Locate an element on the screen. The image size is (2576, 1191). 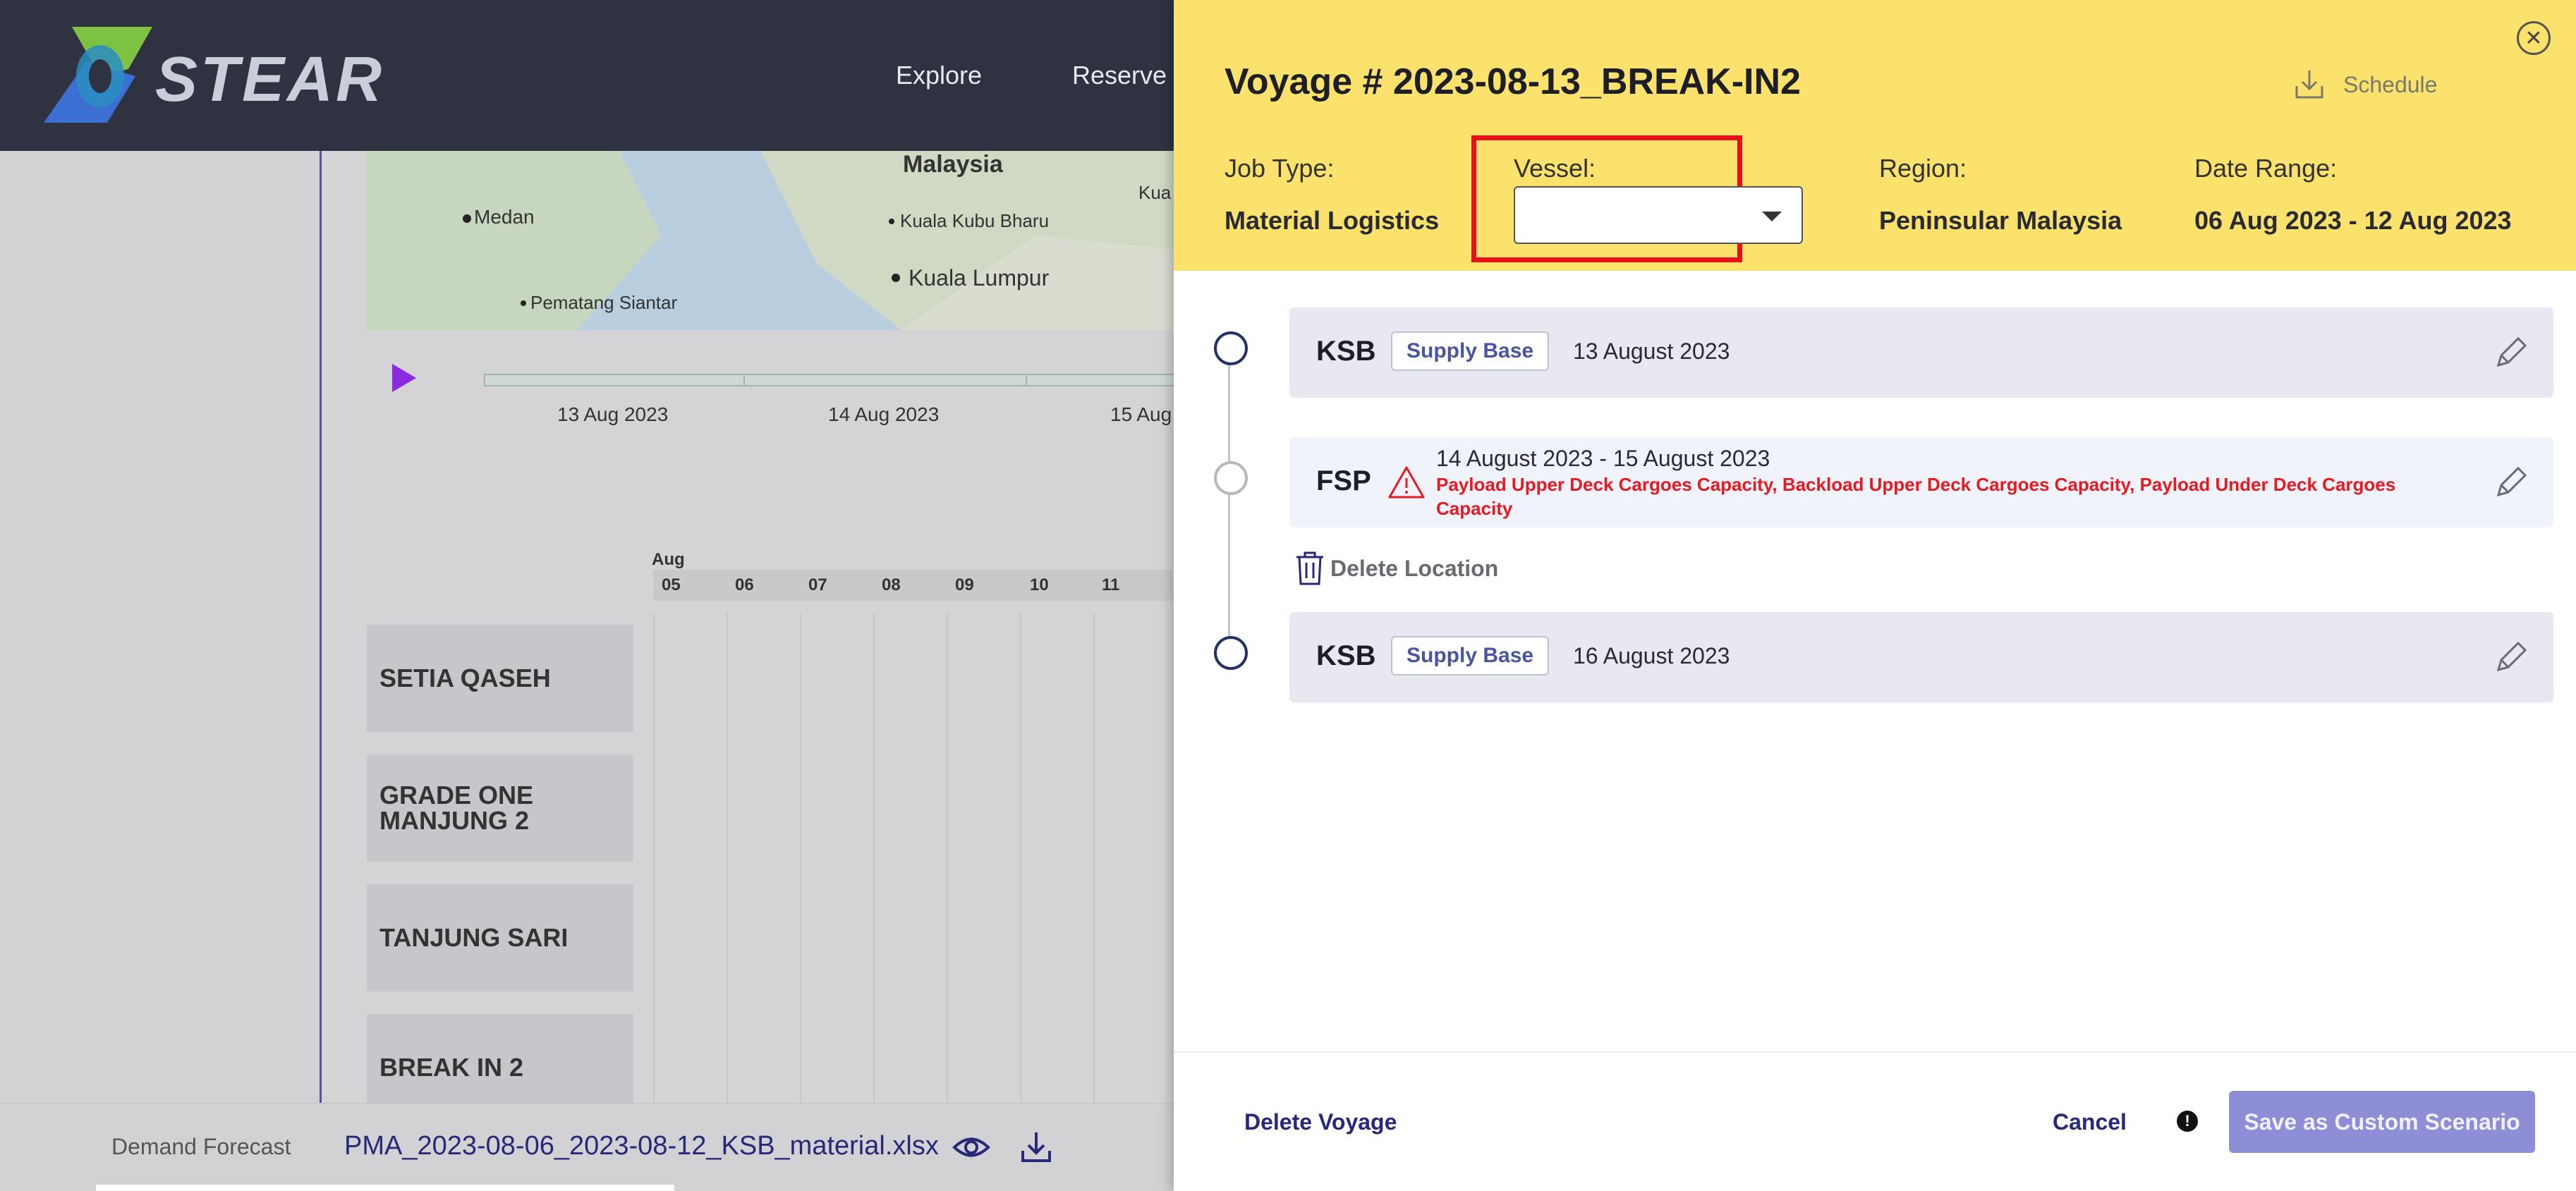
date-range-label: Date Range: is located at coordinates (2266, 168).